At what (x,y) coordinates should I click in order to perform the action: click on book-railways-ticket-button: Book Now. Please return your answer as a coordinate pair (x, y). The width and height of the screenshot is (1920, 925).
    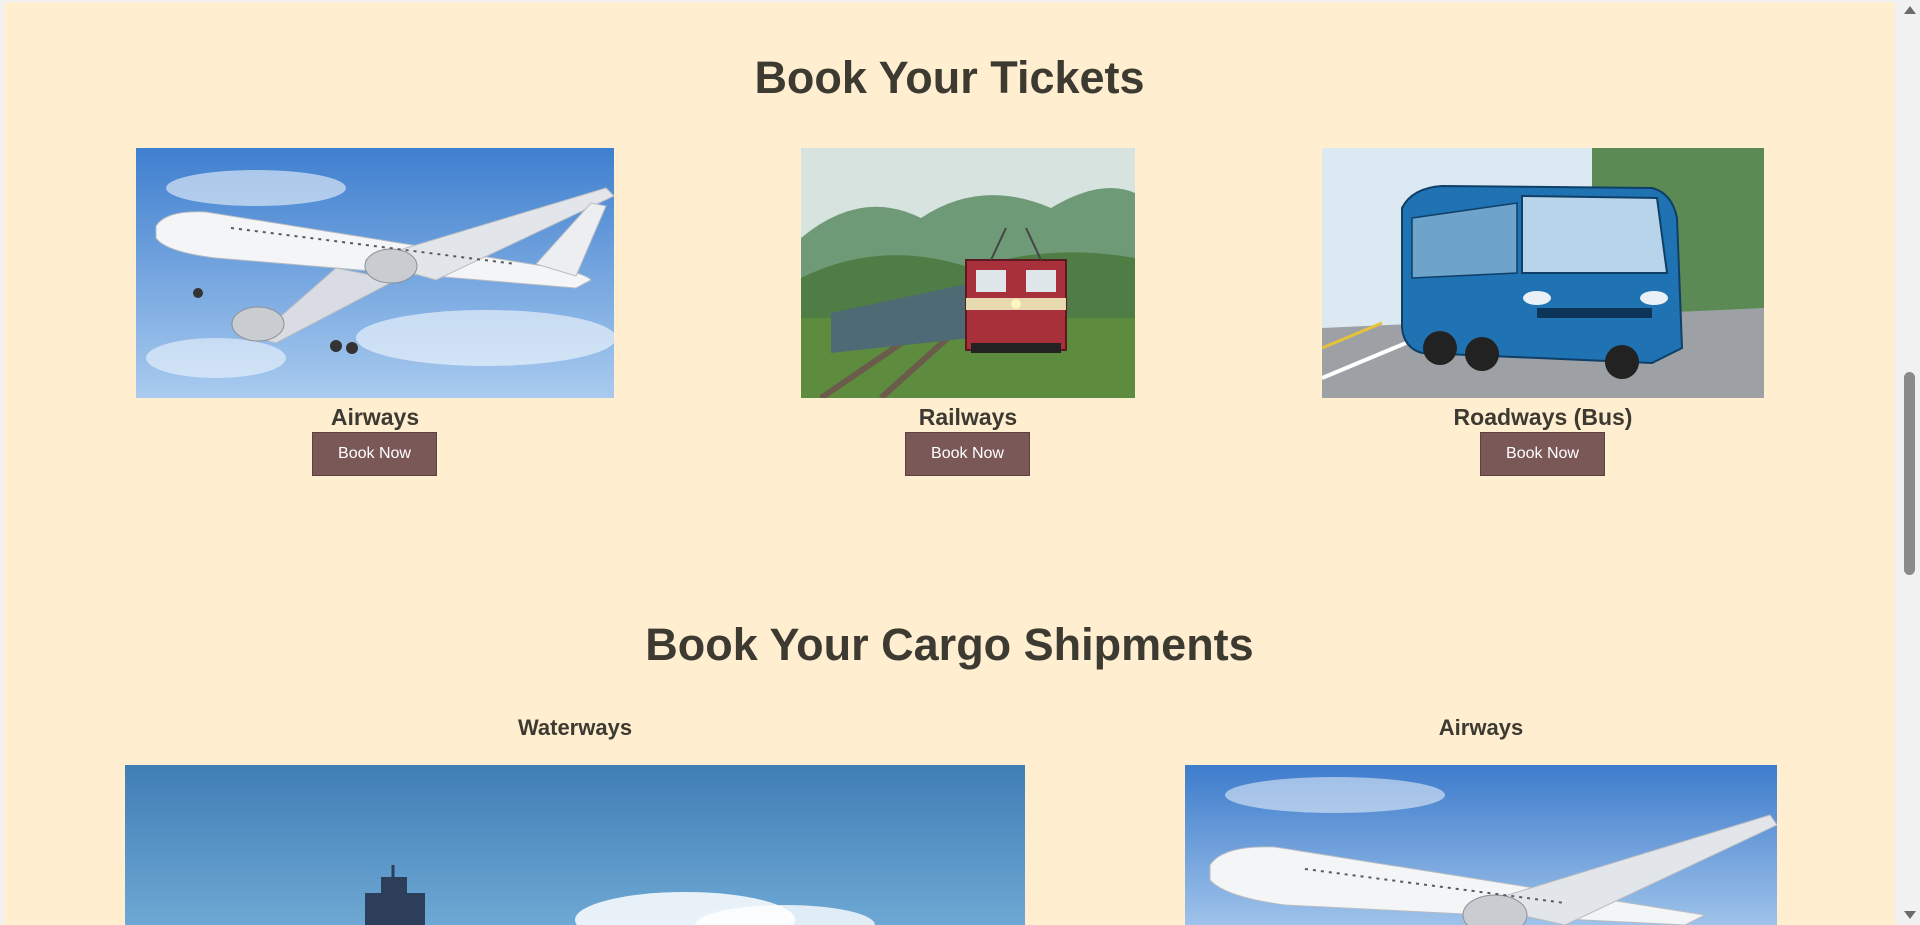
    Looking at the image, I should click on (967, 454).